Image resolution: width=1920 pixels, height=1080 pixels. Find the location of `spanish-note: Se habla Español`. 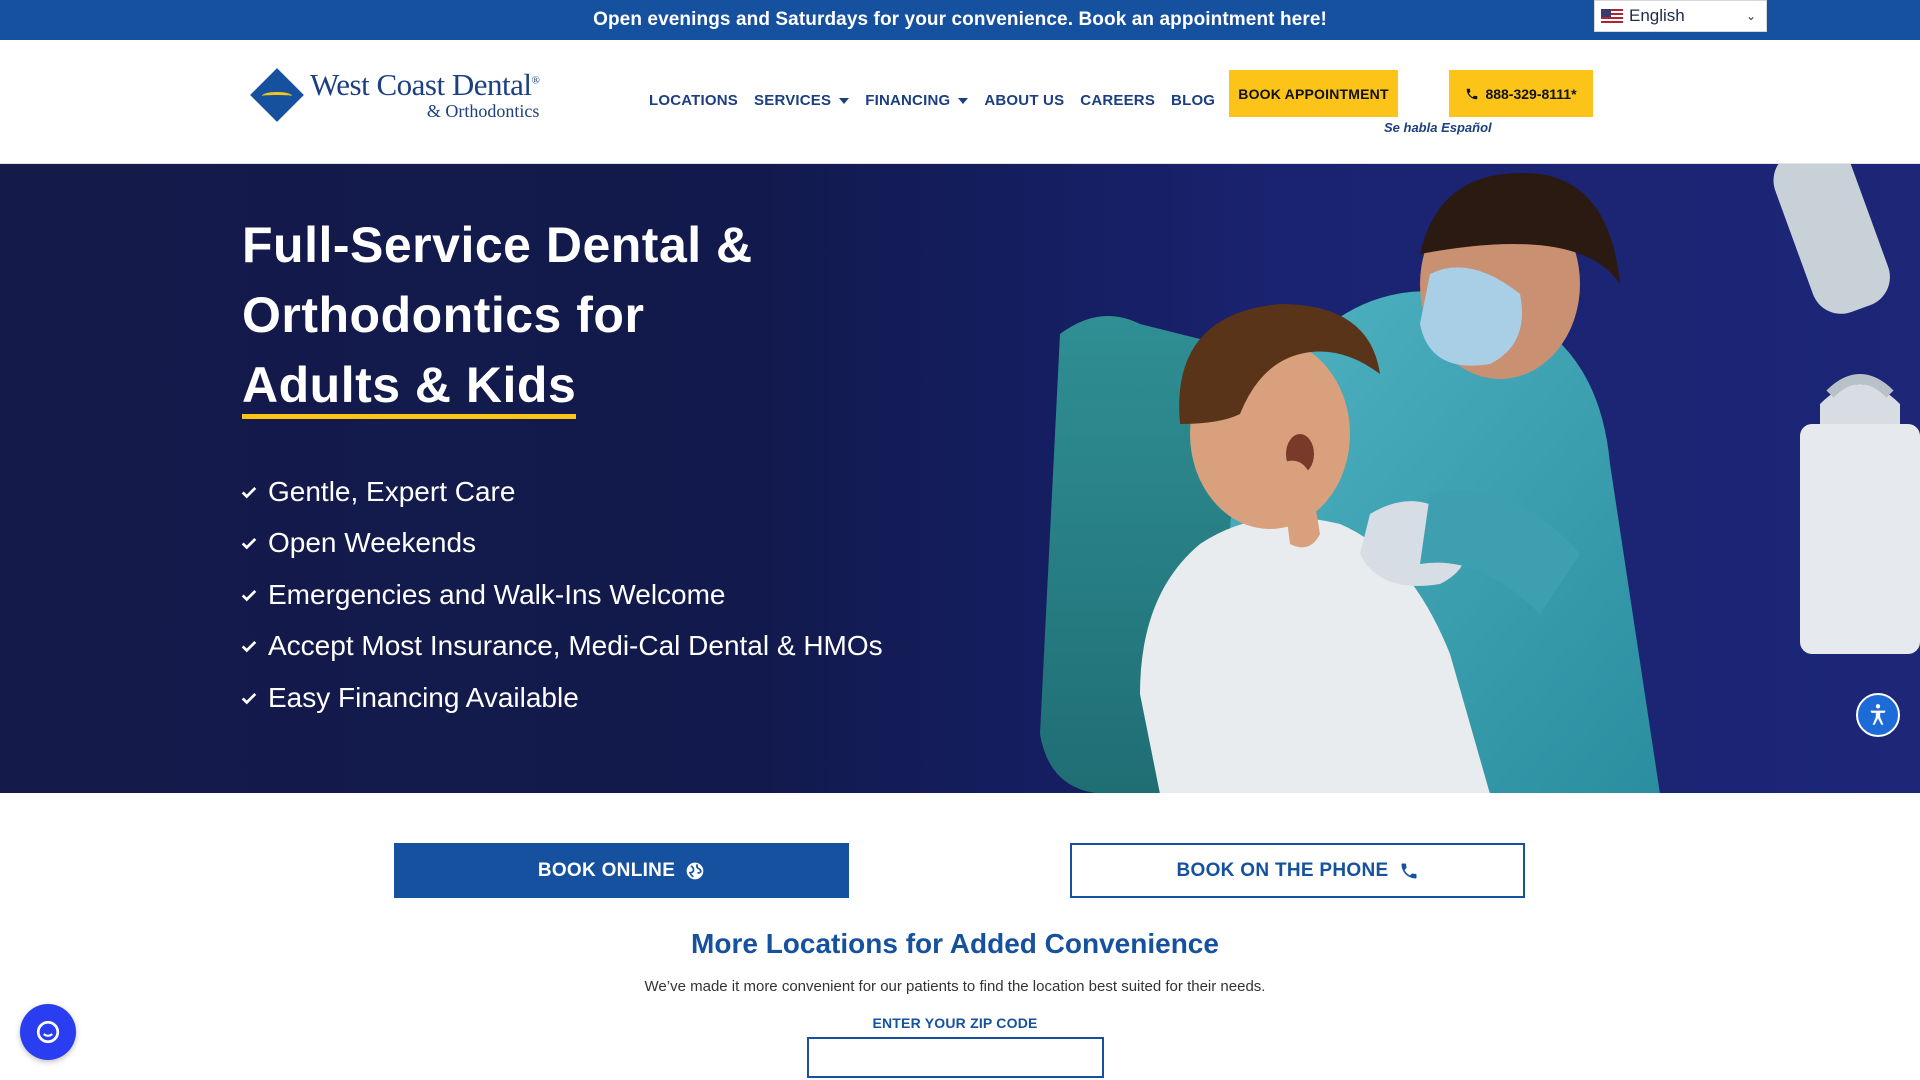

spanish-note: Se habla Español is located at coordinates (1438, 127).